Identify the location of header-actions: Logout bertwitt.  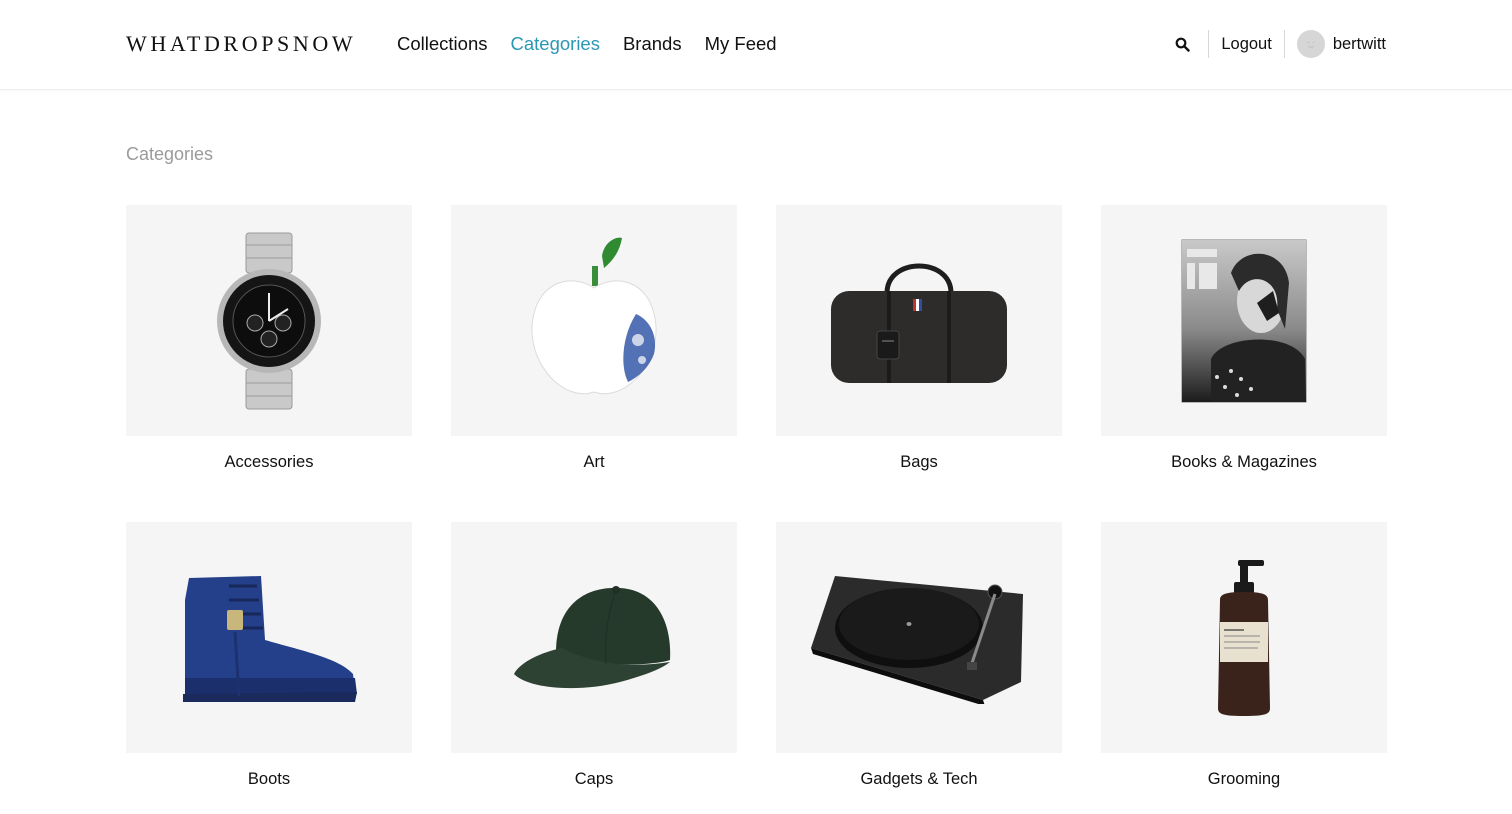
(1277, 44).